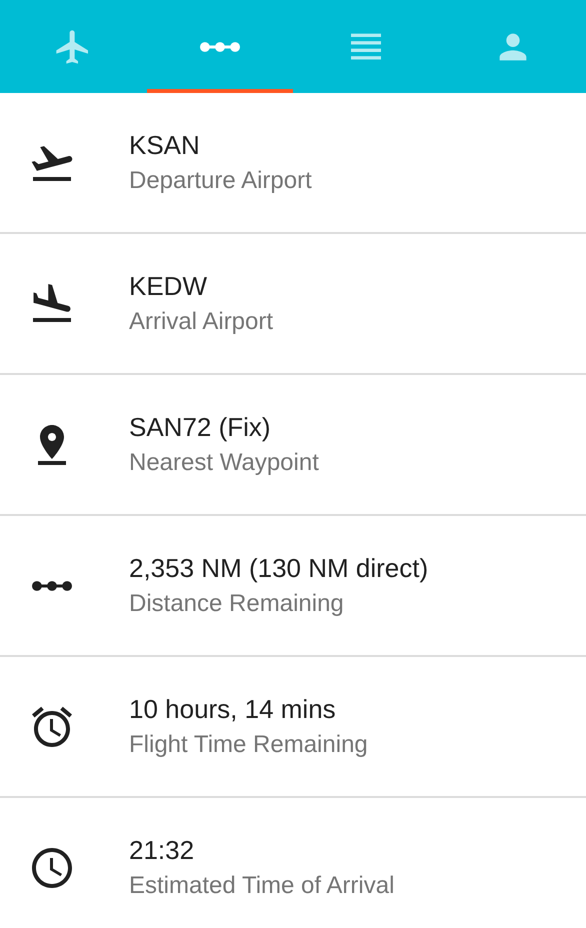 The width and height of the screenshot is (586, 928). Describe the element at coordinates (165, 145) in the screenshot. I see `item-value: KSAN` at that location.